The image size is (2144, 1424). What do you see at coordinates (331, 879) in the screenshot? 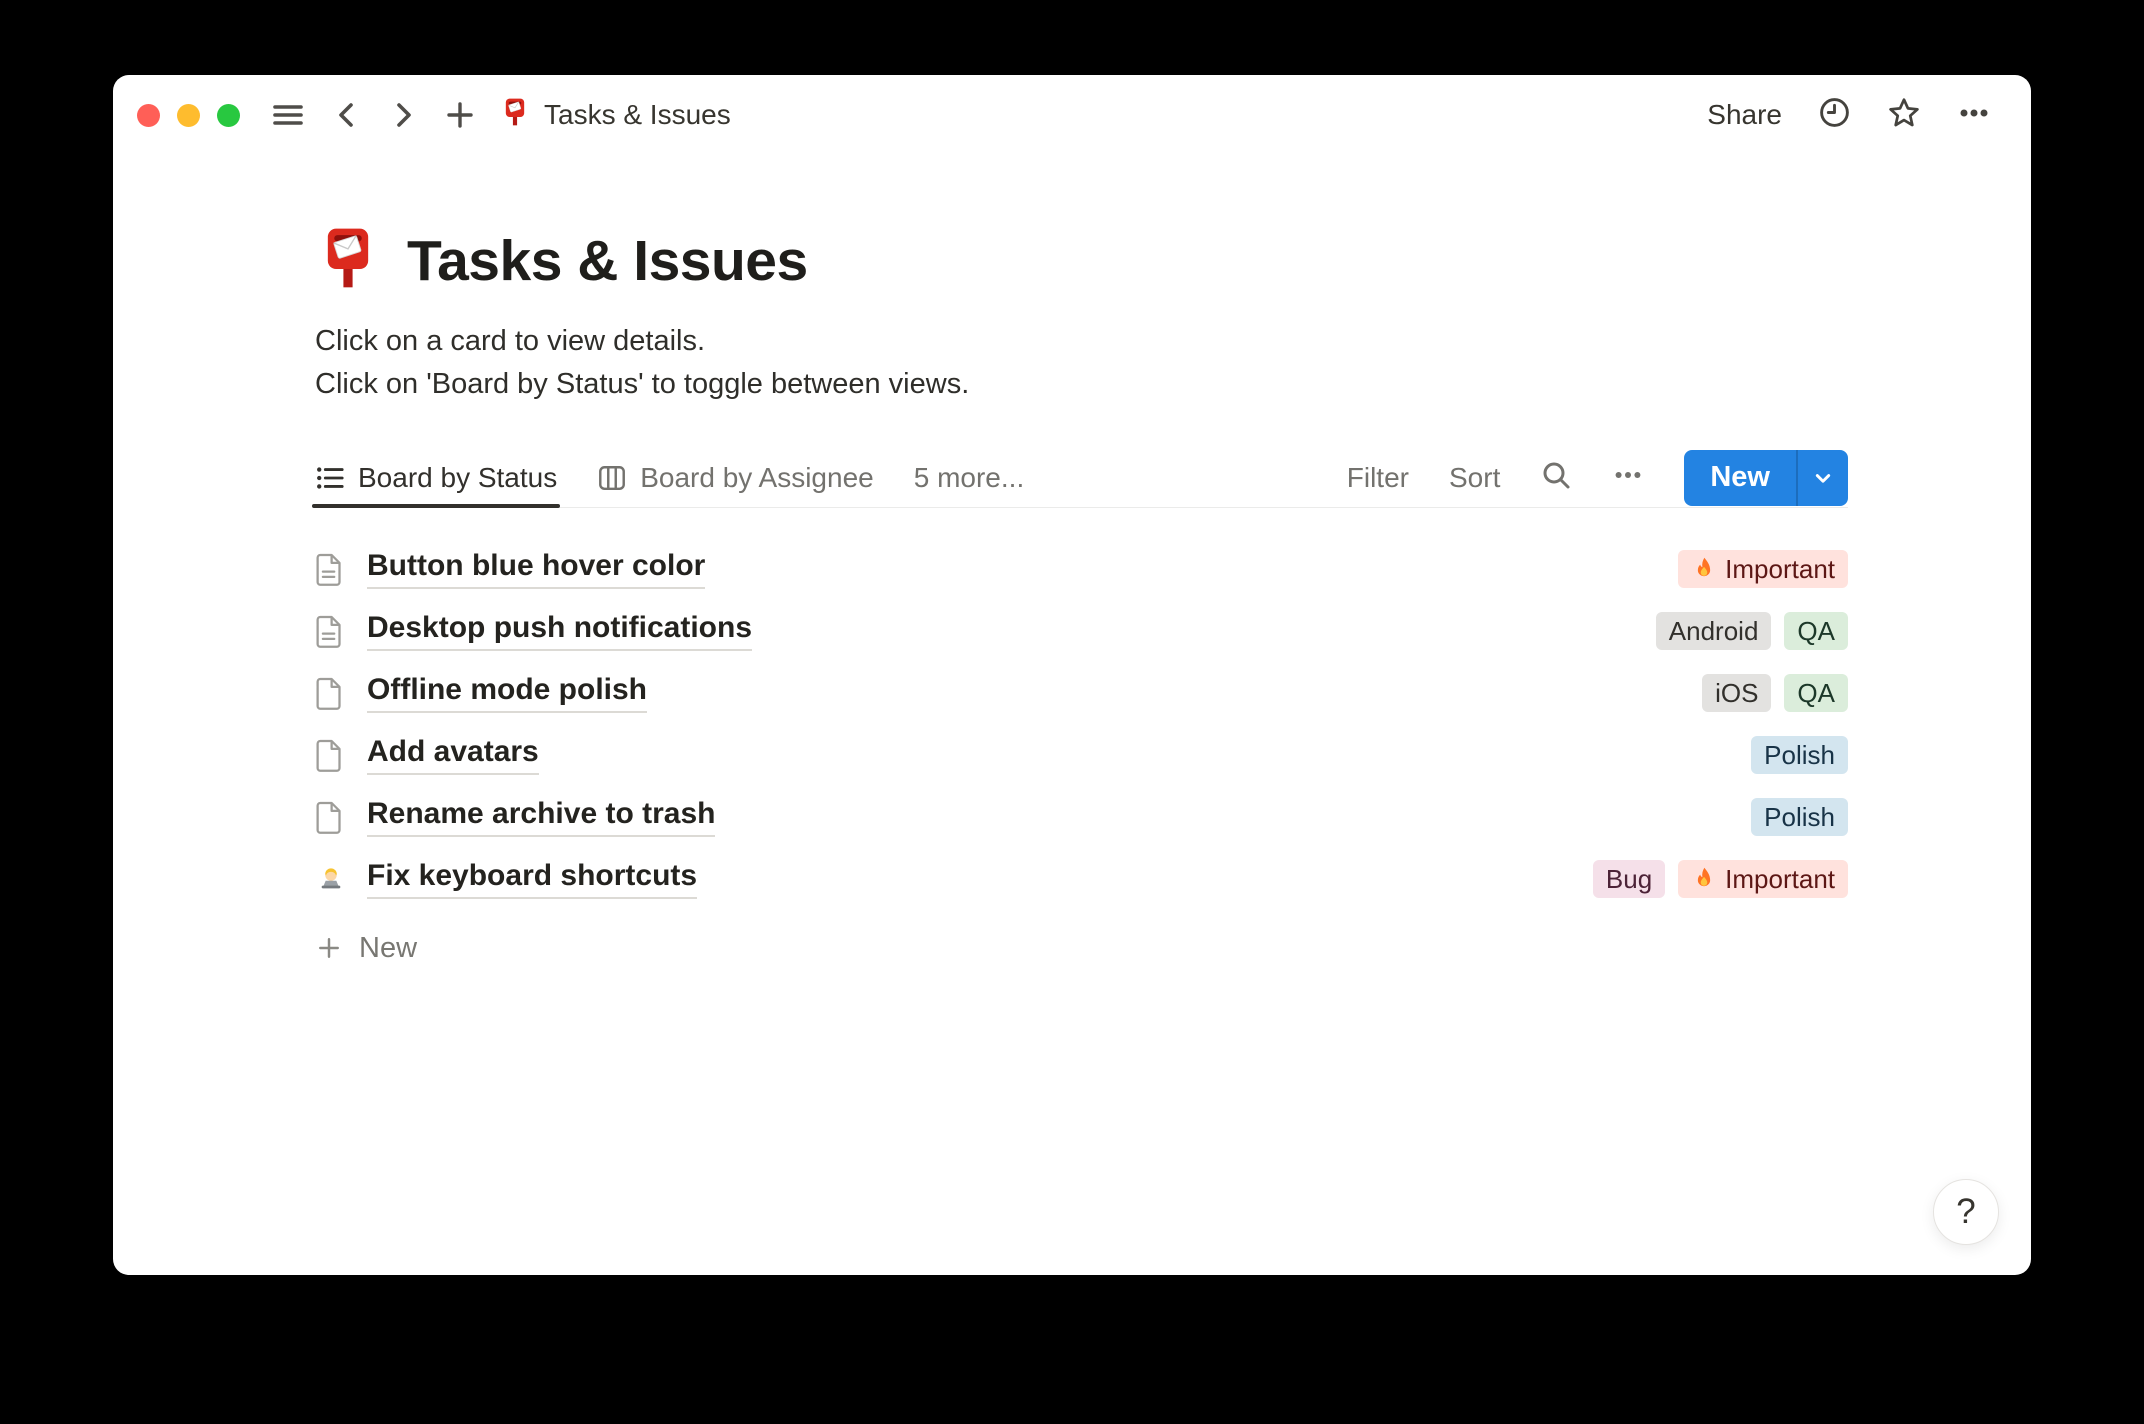
I see `technologist-emoji` at bounding box center [331, 879].